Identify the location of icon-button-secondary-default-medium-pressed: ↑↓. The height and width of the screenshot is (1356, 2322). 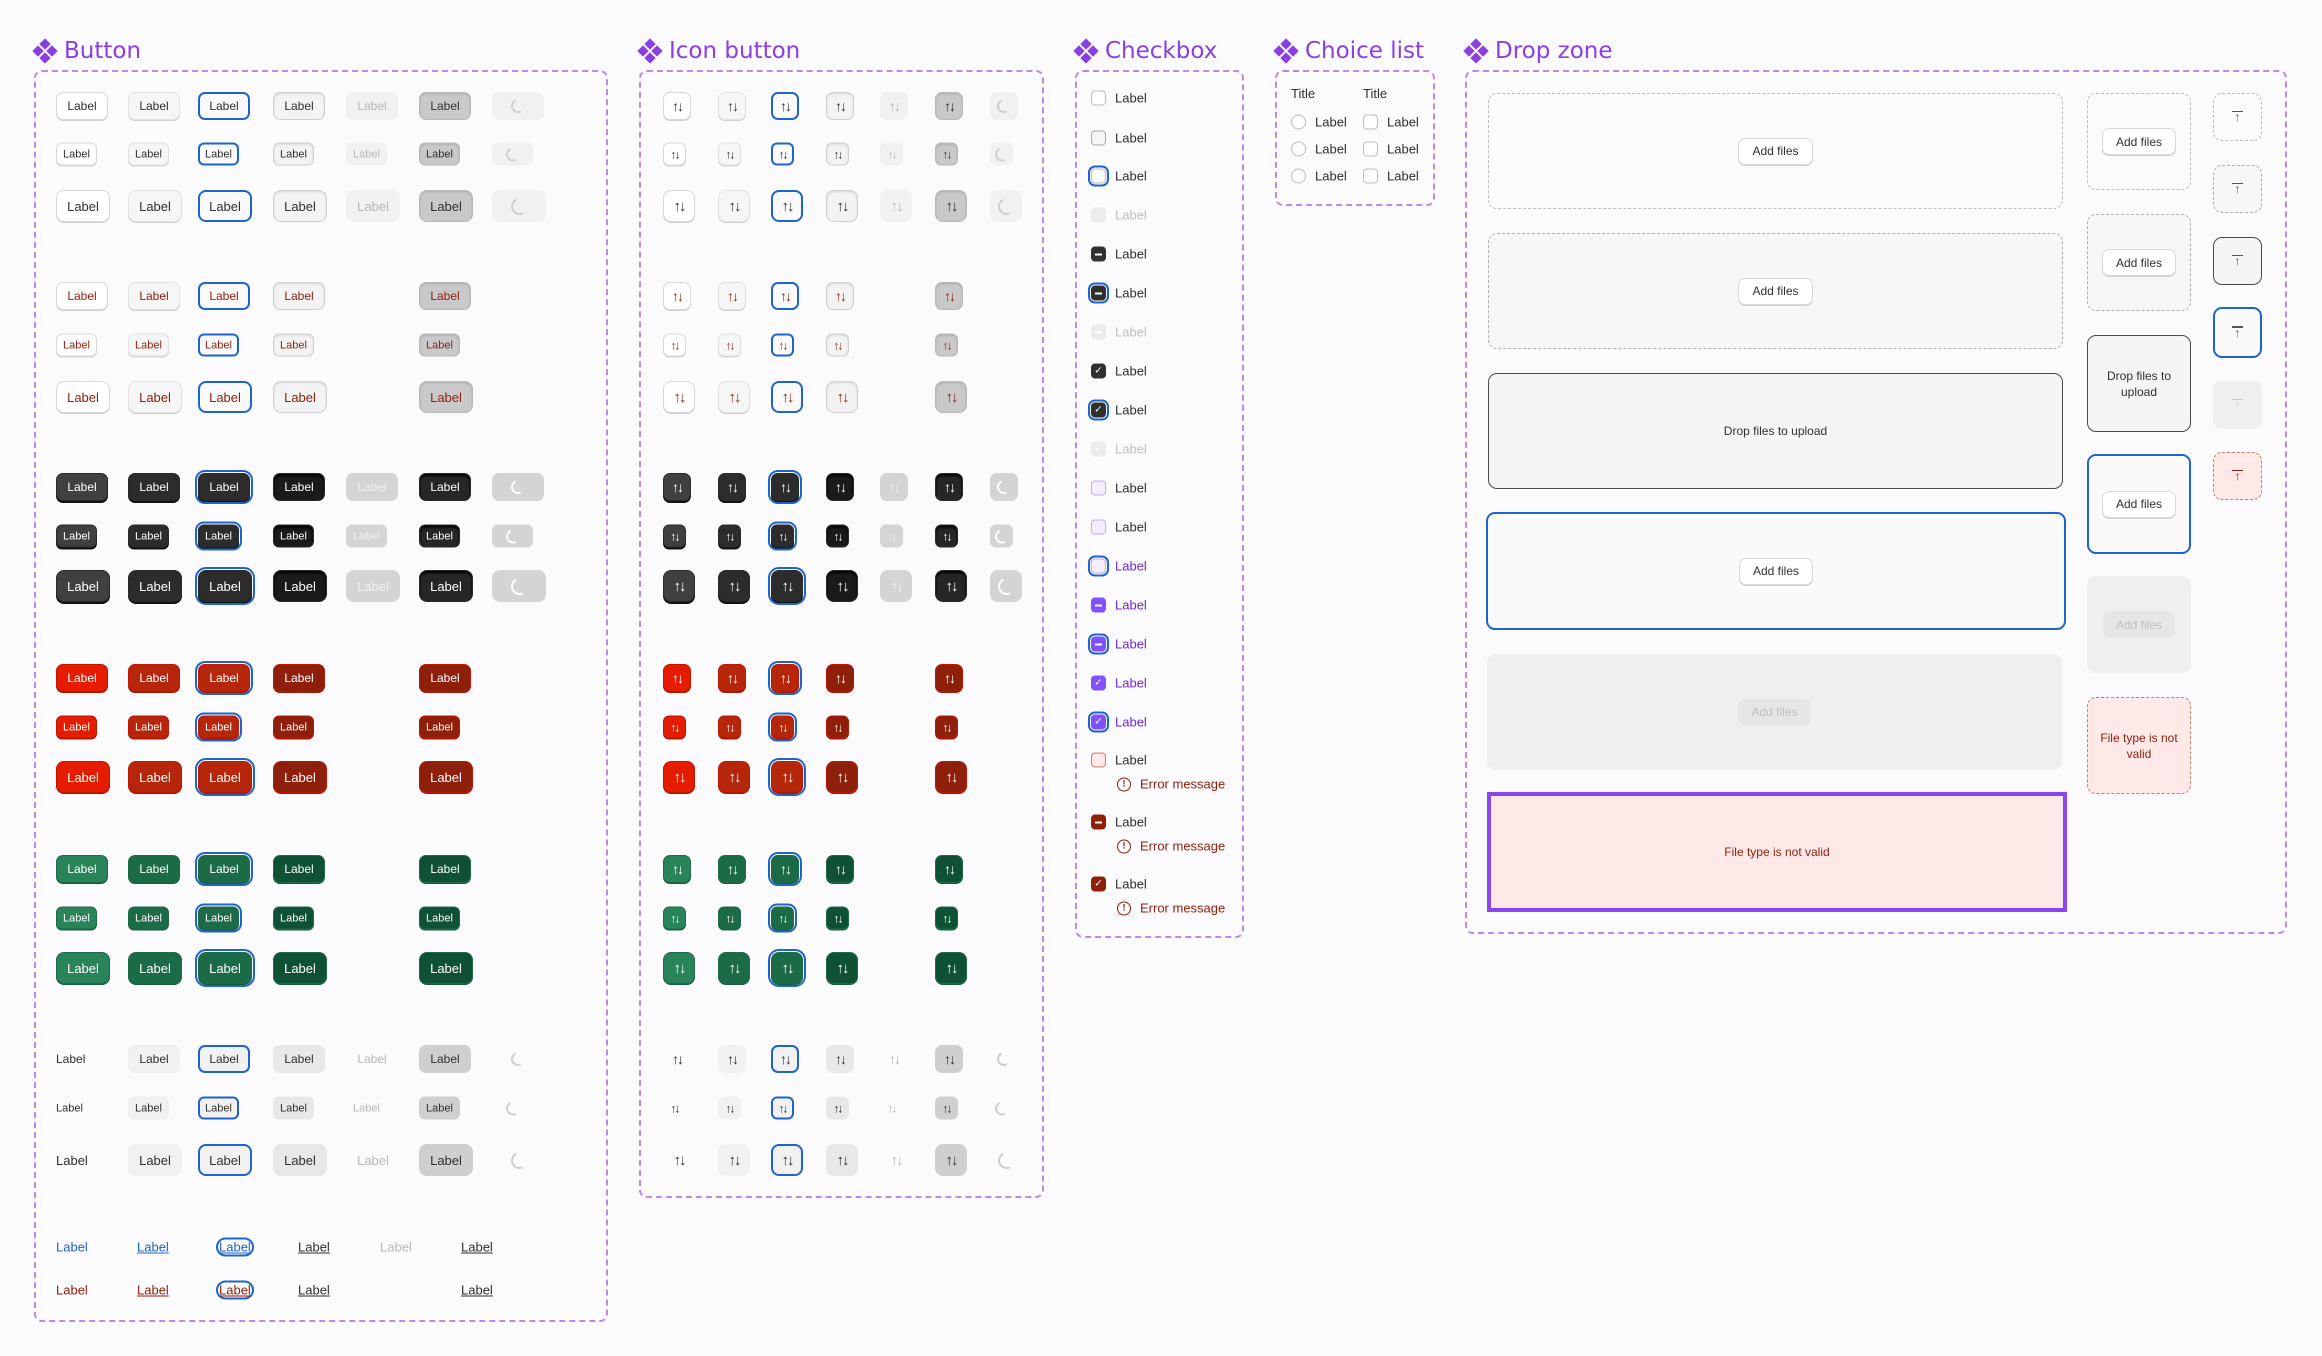
(840, 106).